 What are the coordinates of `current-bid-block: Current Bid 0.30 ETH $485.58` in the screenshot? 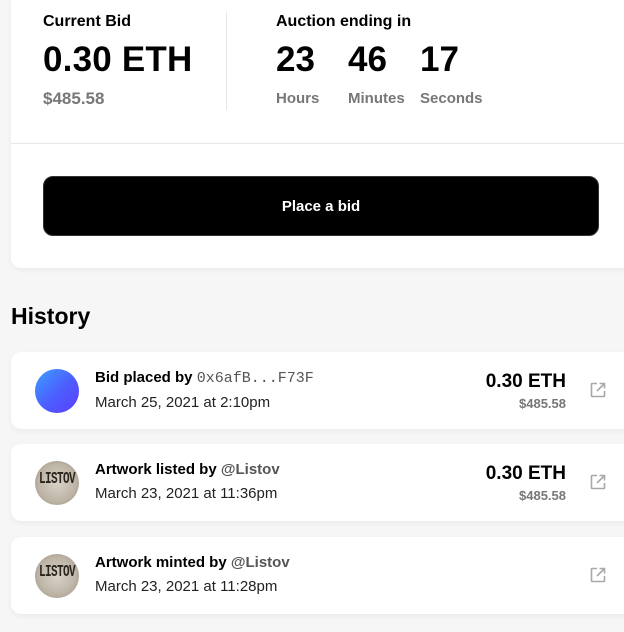 It's located at (117, 60).